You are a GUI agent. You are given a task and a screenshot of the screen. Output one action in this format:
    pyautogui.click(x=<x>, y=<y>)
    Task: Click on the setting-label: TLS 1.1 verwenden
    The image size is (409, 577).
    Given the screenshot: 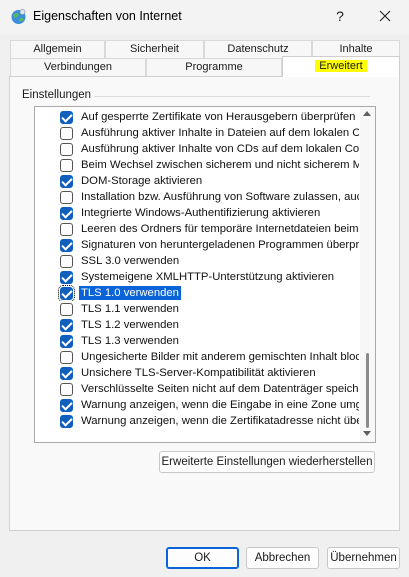 What is the action you would take?
    pyautogui.click(x=130, y=309)
    